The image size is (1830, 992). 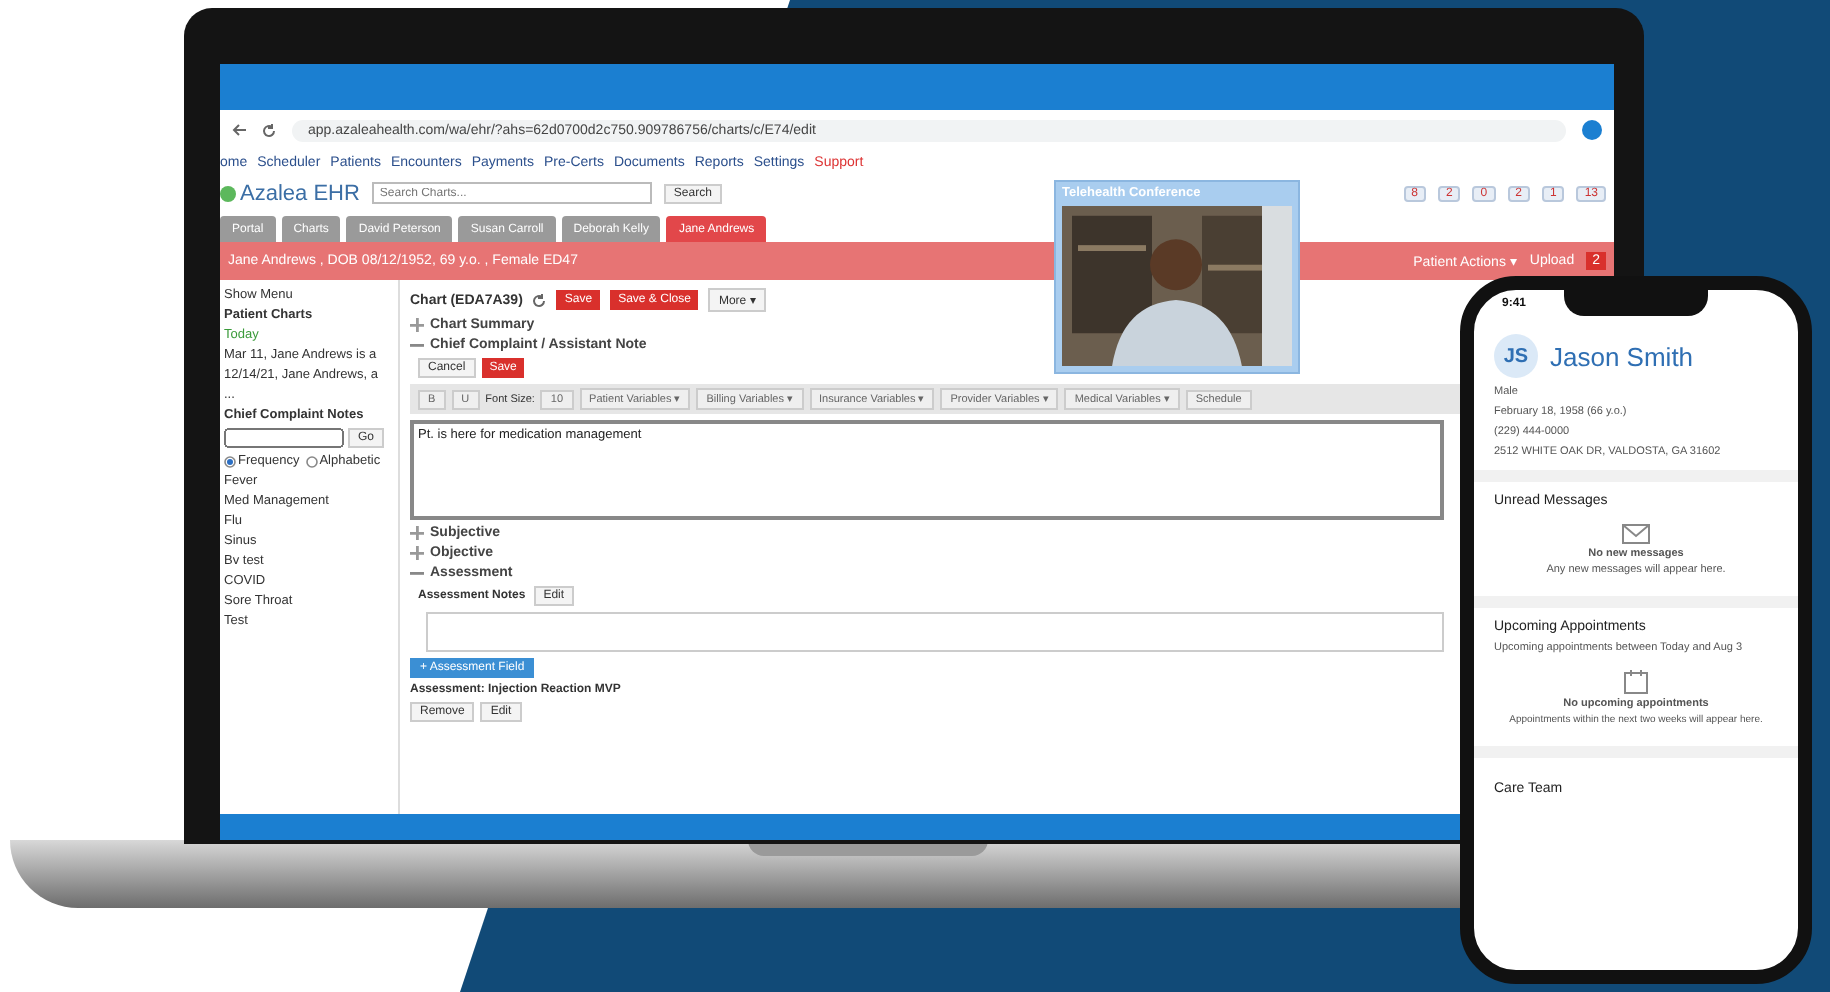 I want to click on notes-search-field, so click(x=284, y=438).